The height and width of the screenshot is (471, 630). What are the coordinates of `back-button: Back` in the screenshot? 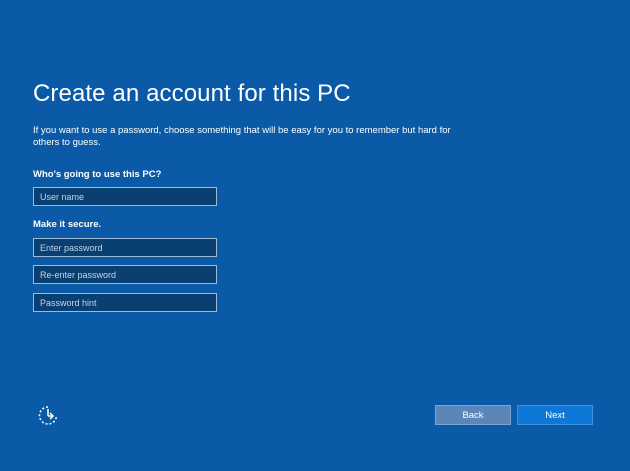 It's located at (473, 415).